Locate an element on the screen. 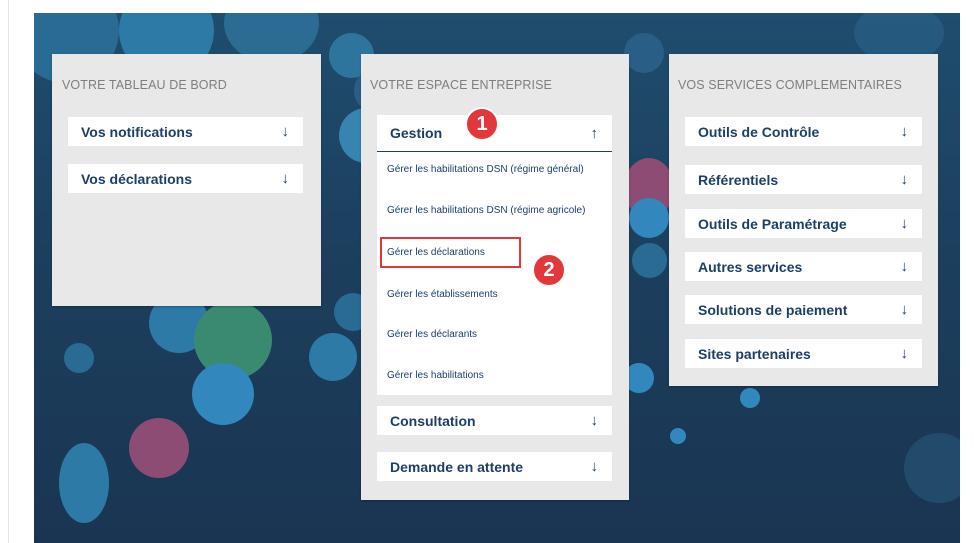 This screenshot has height=543, width=974. menu-item-vos-notifications: Vos notifications ↓ is located at coordinates (185, 131).